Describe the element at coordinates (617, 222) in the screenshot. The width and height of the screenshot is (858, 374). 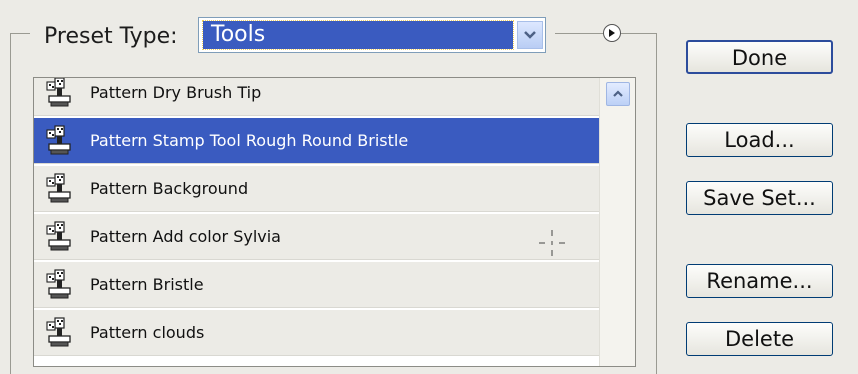
I see `list-scrollbar` at that location.